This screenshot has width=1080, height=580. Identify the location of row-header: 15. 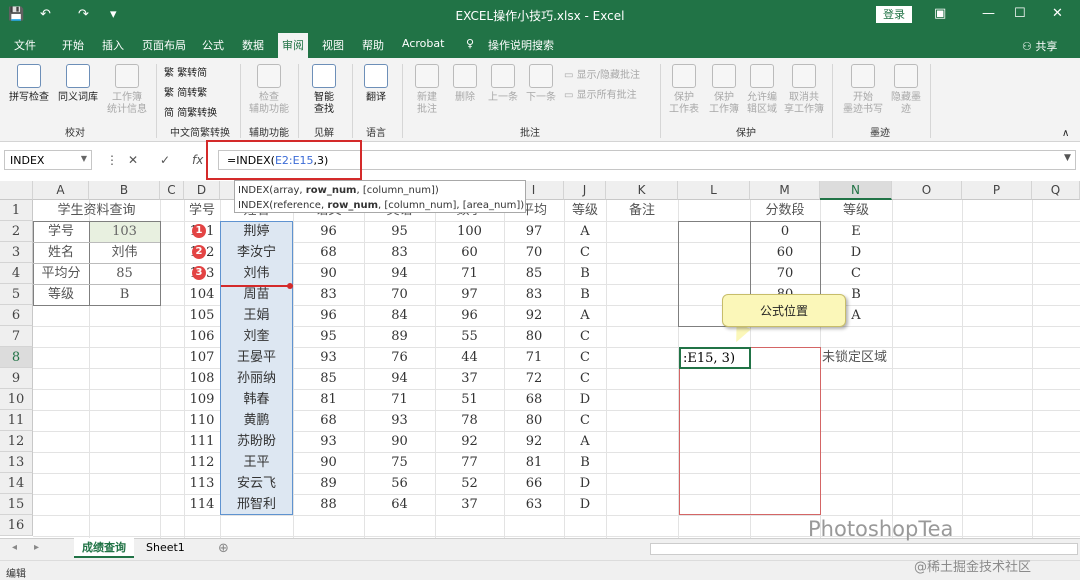
(16, 504).